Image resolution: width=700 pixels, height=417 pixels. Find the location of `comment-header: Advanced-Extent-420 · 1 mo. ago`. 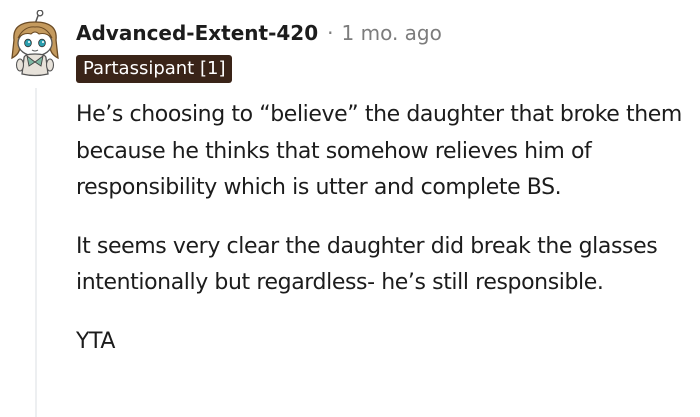

comment-header: Advanced-Extent-420 · 1 mo. ago is located at coordinates (259, 33).